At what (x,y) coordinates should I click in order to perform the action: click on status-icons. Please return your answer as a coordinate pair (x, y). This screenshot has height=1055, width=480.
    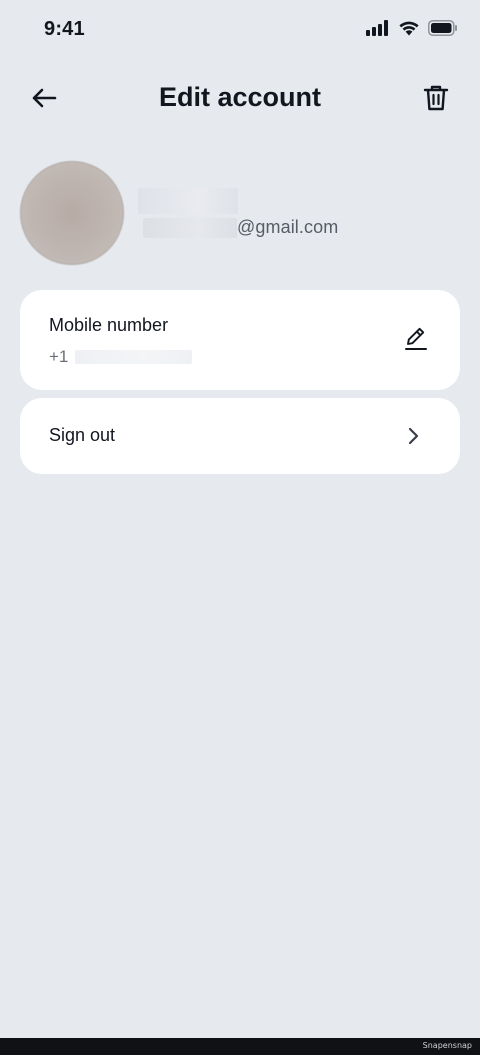
    Looking at the image, I should click on (412, 30).